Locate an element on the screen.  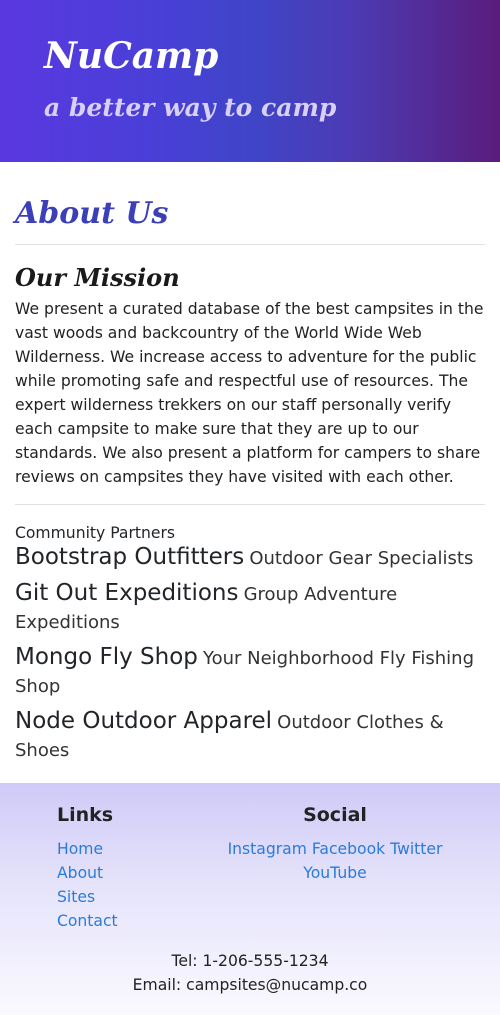
partner-name: Git Out Expeditions is located at coordinates (127, 593).